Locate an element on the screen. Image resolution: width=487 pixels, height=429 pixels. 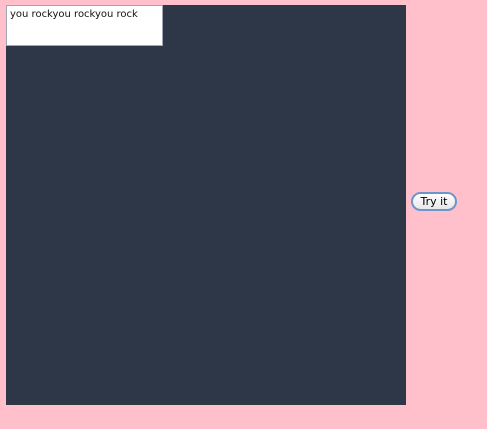
text-output-box: you rockyou rockyou rock is located at coordinates (84, 25).